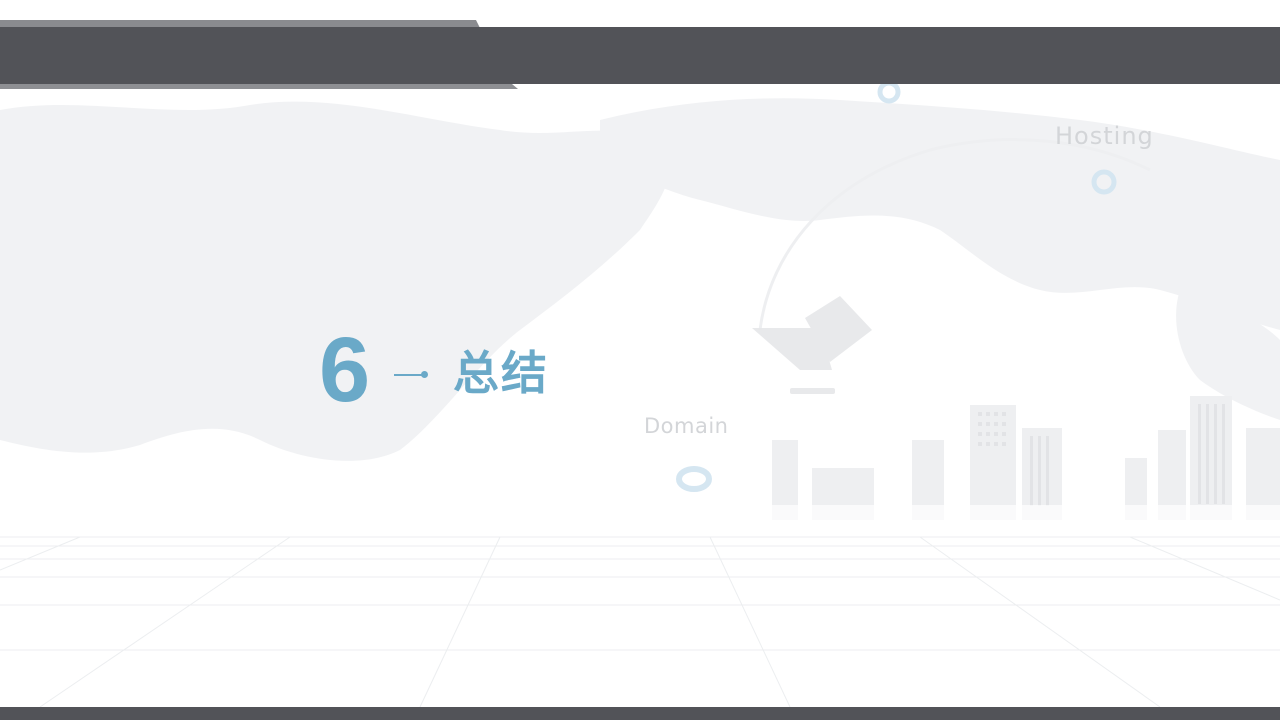 The width and height of the screenshot is (1280, 720). Describe the element at coordinates (640, 713) in the screenshot. I see `footer-bar` at that location.